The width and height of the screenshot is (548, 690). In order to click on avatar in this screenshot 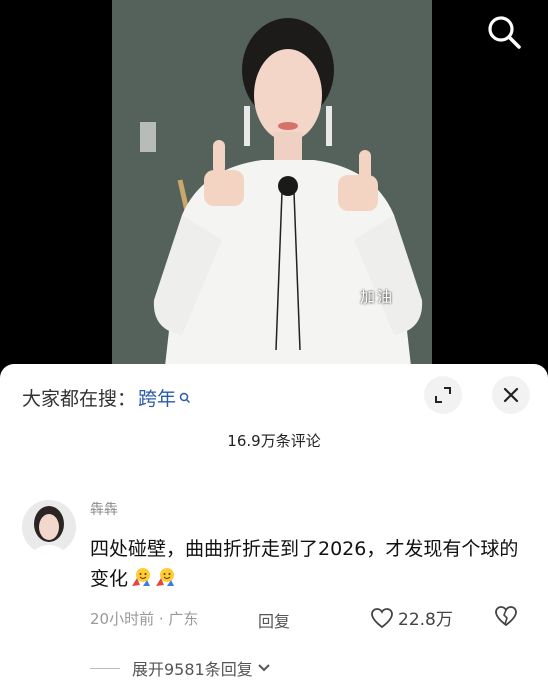, I will do `click(49, 527)`.